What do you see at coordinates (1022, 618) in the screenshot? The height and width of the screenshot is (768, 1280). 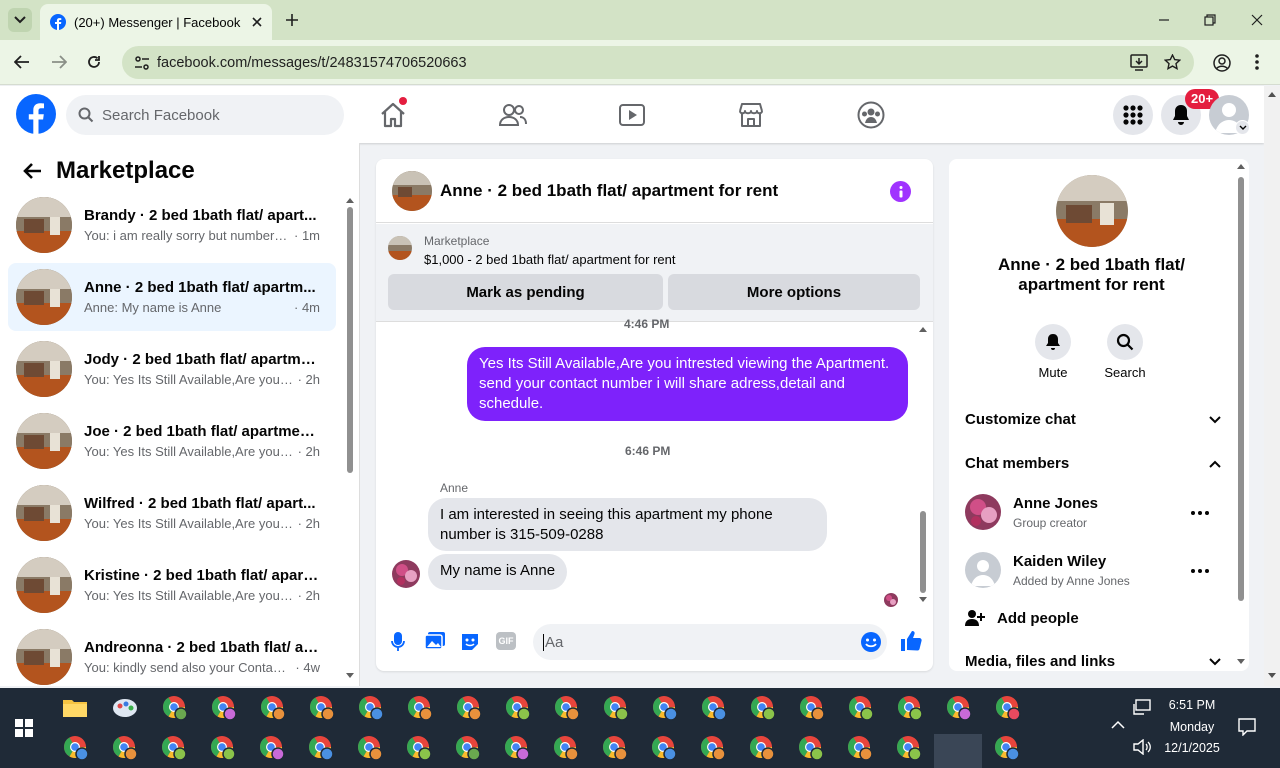 I see `add-people-row: Add people` at bounding box center [1022, 618].